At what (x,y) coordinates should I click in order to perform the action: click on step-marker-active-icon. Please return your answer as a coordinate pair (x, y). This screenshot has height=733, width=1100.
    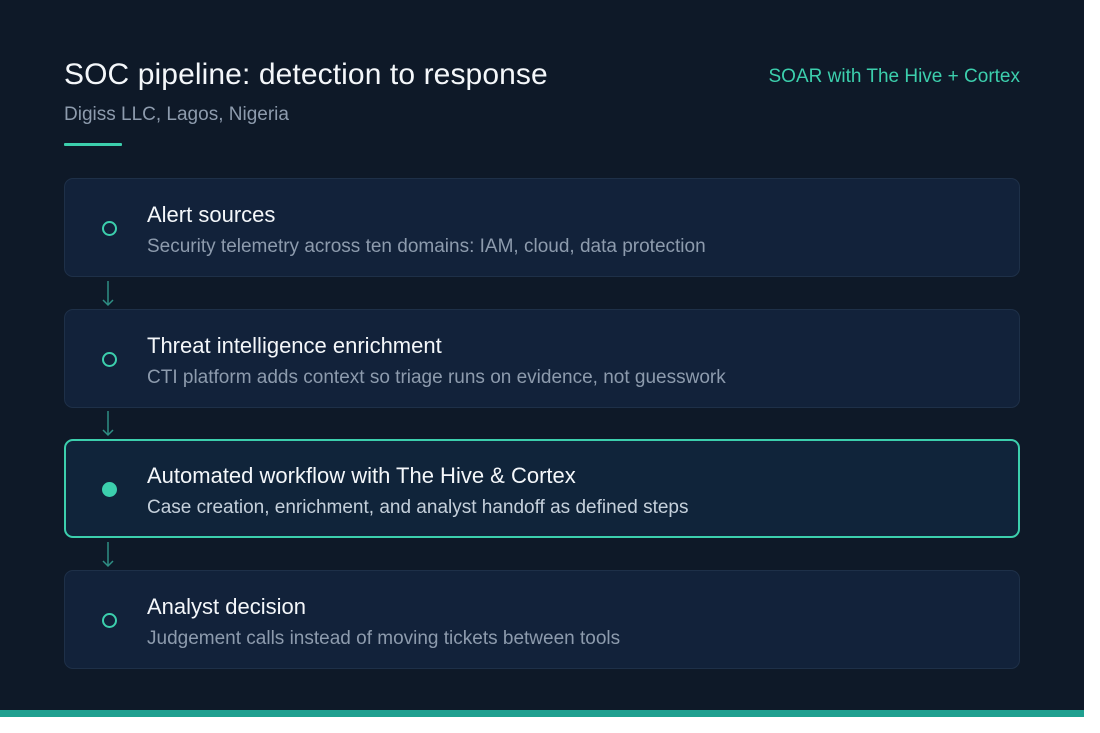
    Looking at the image, I should click on (109, 489).